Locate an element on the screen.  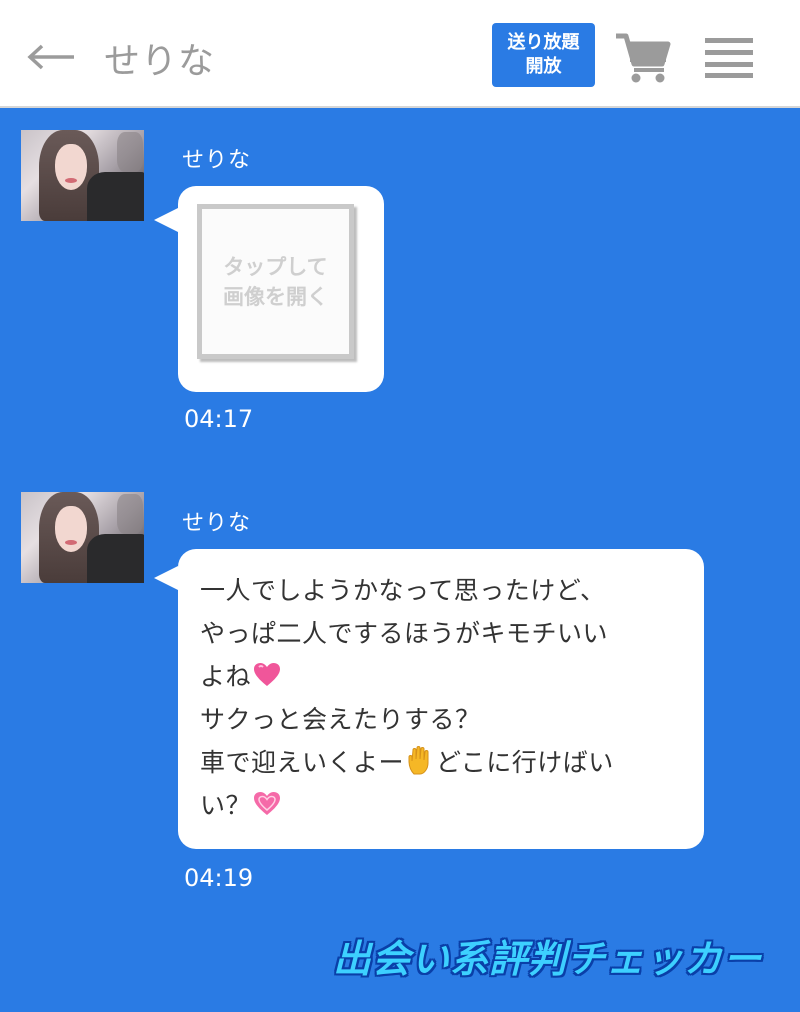
message-timestamp: 04:17 is located at coordinates (219, 419).